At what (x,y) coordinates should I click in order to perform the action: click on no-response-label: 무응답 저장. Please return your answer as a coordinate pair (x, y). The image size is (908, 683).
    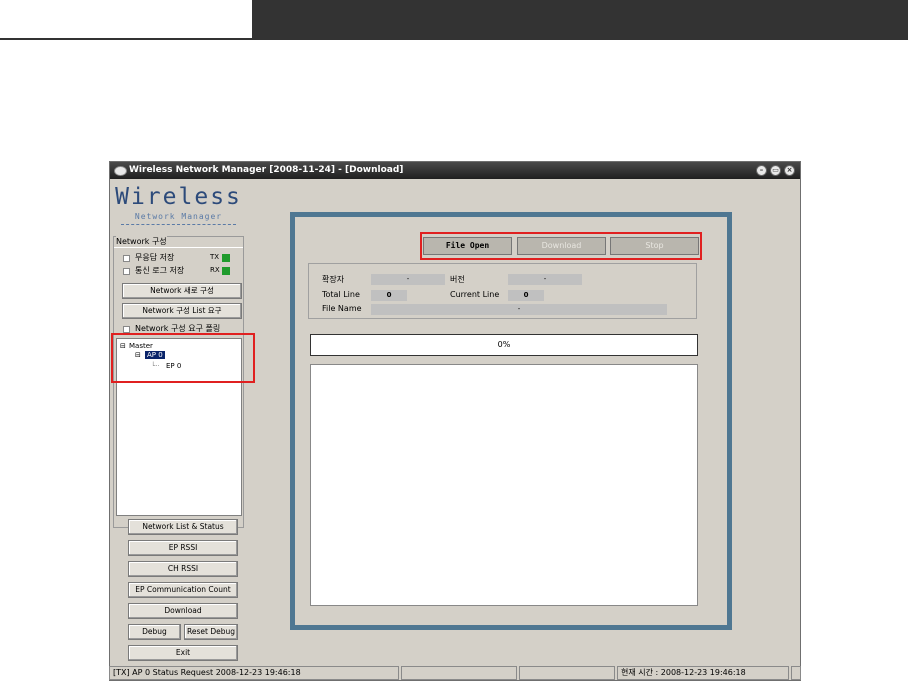
    Looking at the image, I should click on (155, 257).